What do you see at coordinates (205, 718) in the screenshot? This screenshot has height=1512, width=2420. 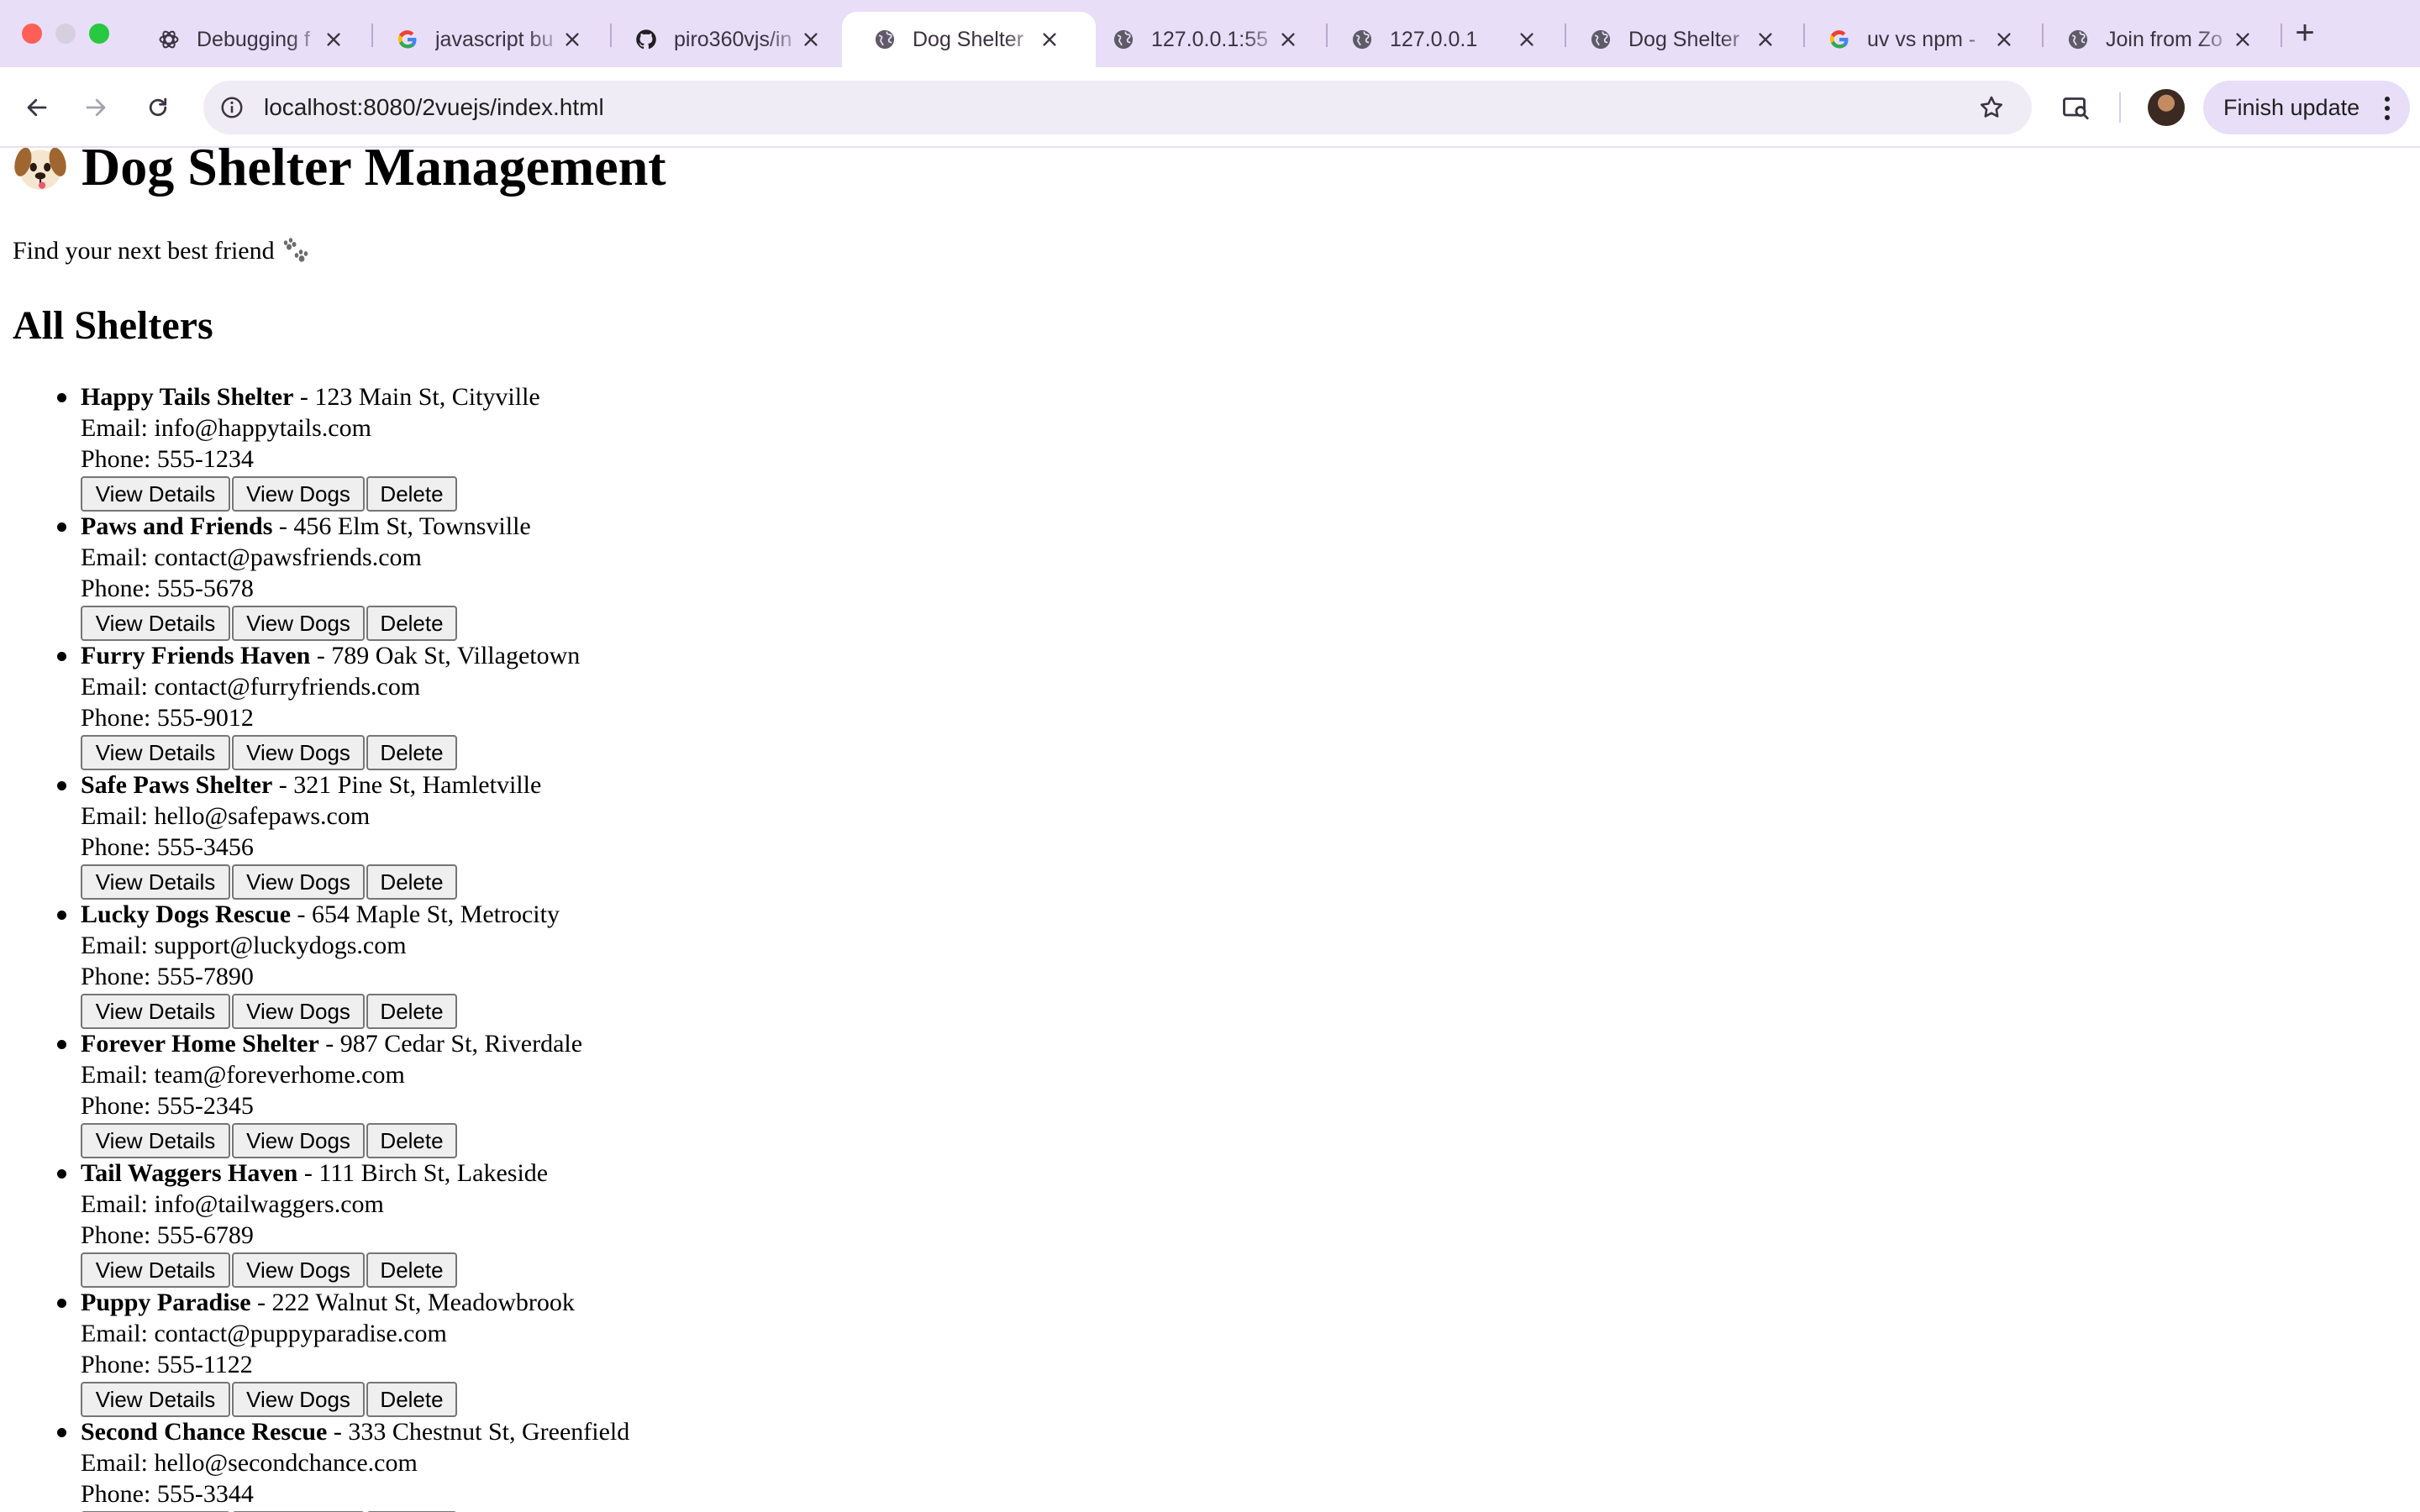 I see `shelter-phone: 555-9012` at bounding box center [205, 718].